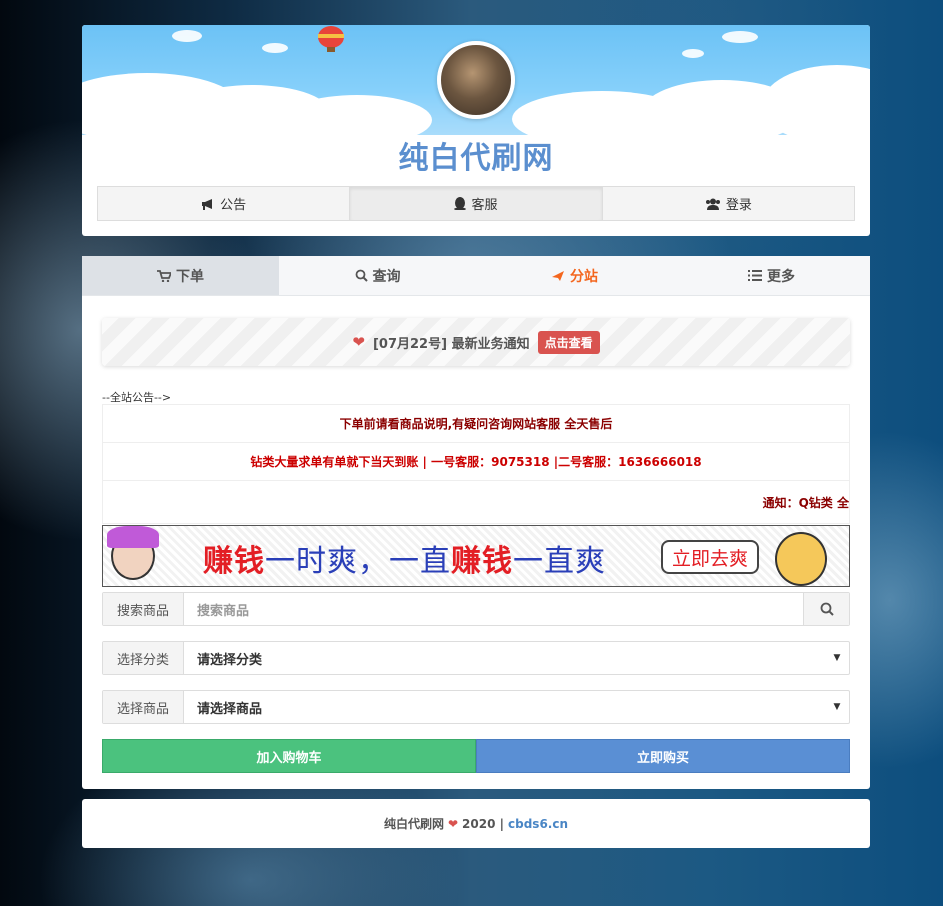 The height and width of the screenshot is (906, 943). Describe the element at coordinates (358, 561) in the screenshot. I see `slogan-part: 一时爽，一直` at that location.